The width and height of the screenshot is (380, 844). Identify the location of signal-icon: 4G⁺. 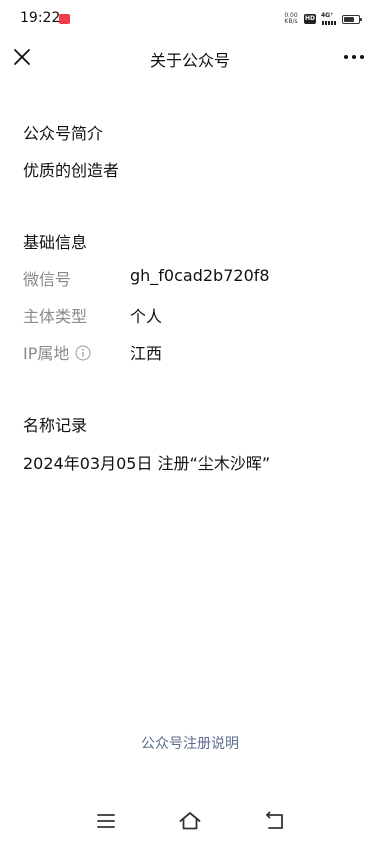
(329, 18).